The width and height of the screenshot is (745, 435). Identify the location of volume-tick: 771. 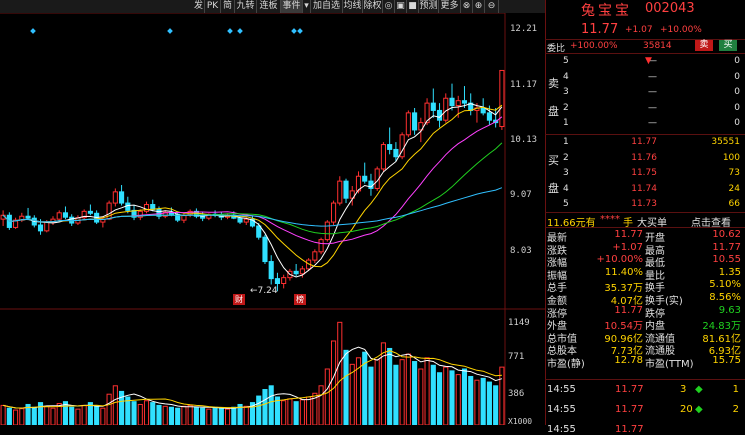
(516, 357).